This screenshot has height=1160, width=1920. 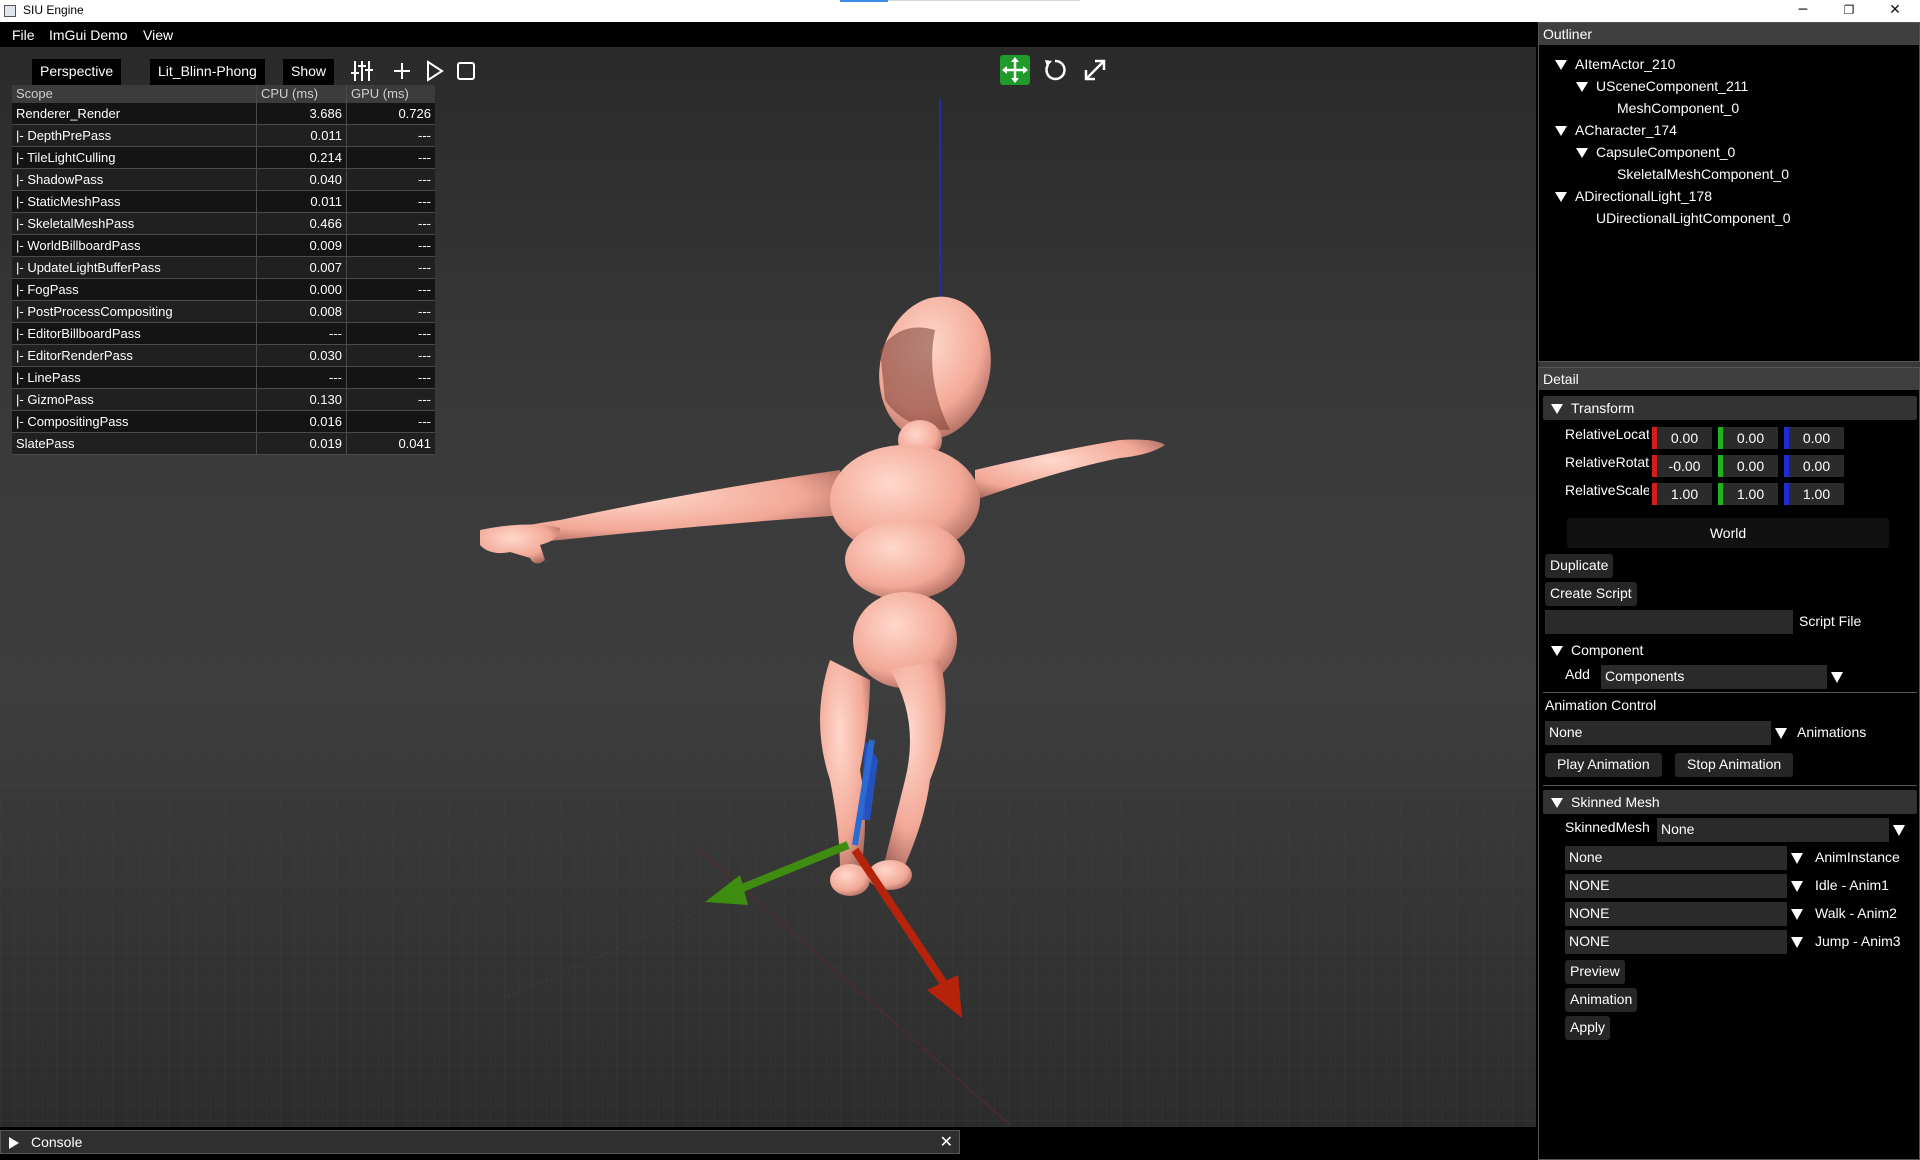 I want to click on menu-imgui-demo: ImGui Demo, so click(x=88, y=35).